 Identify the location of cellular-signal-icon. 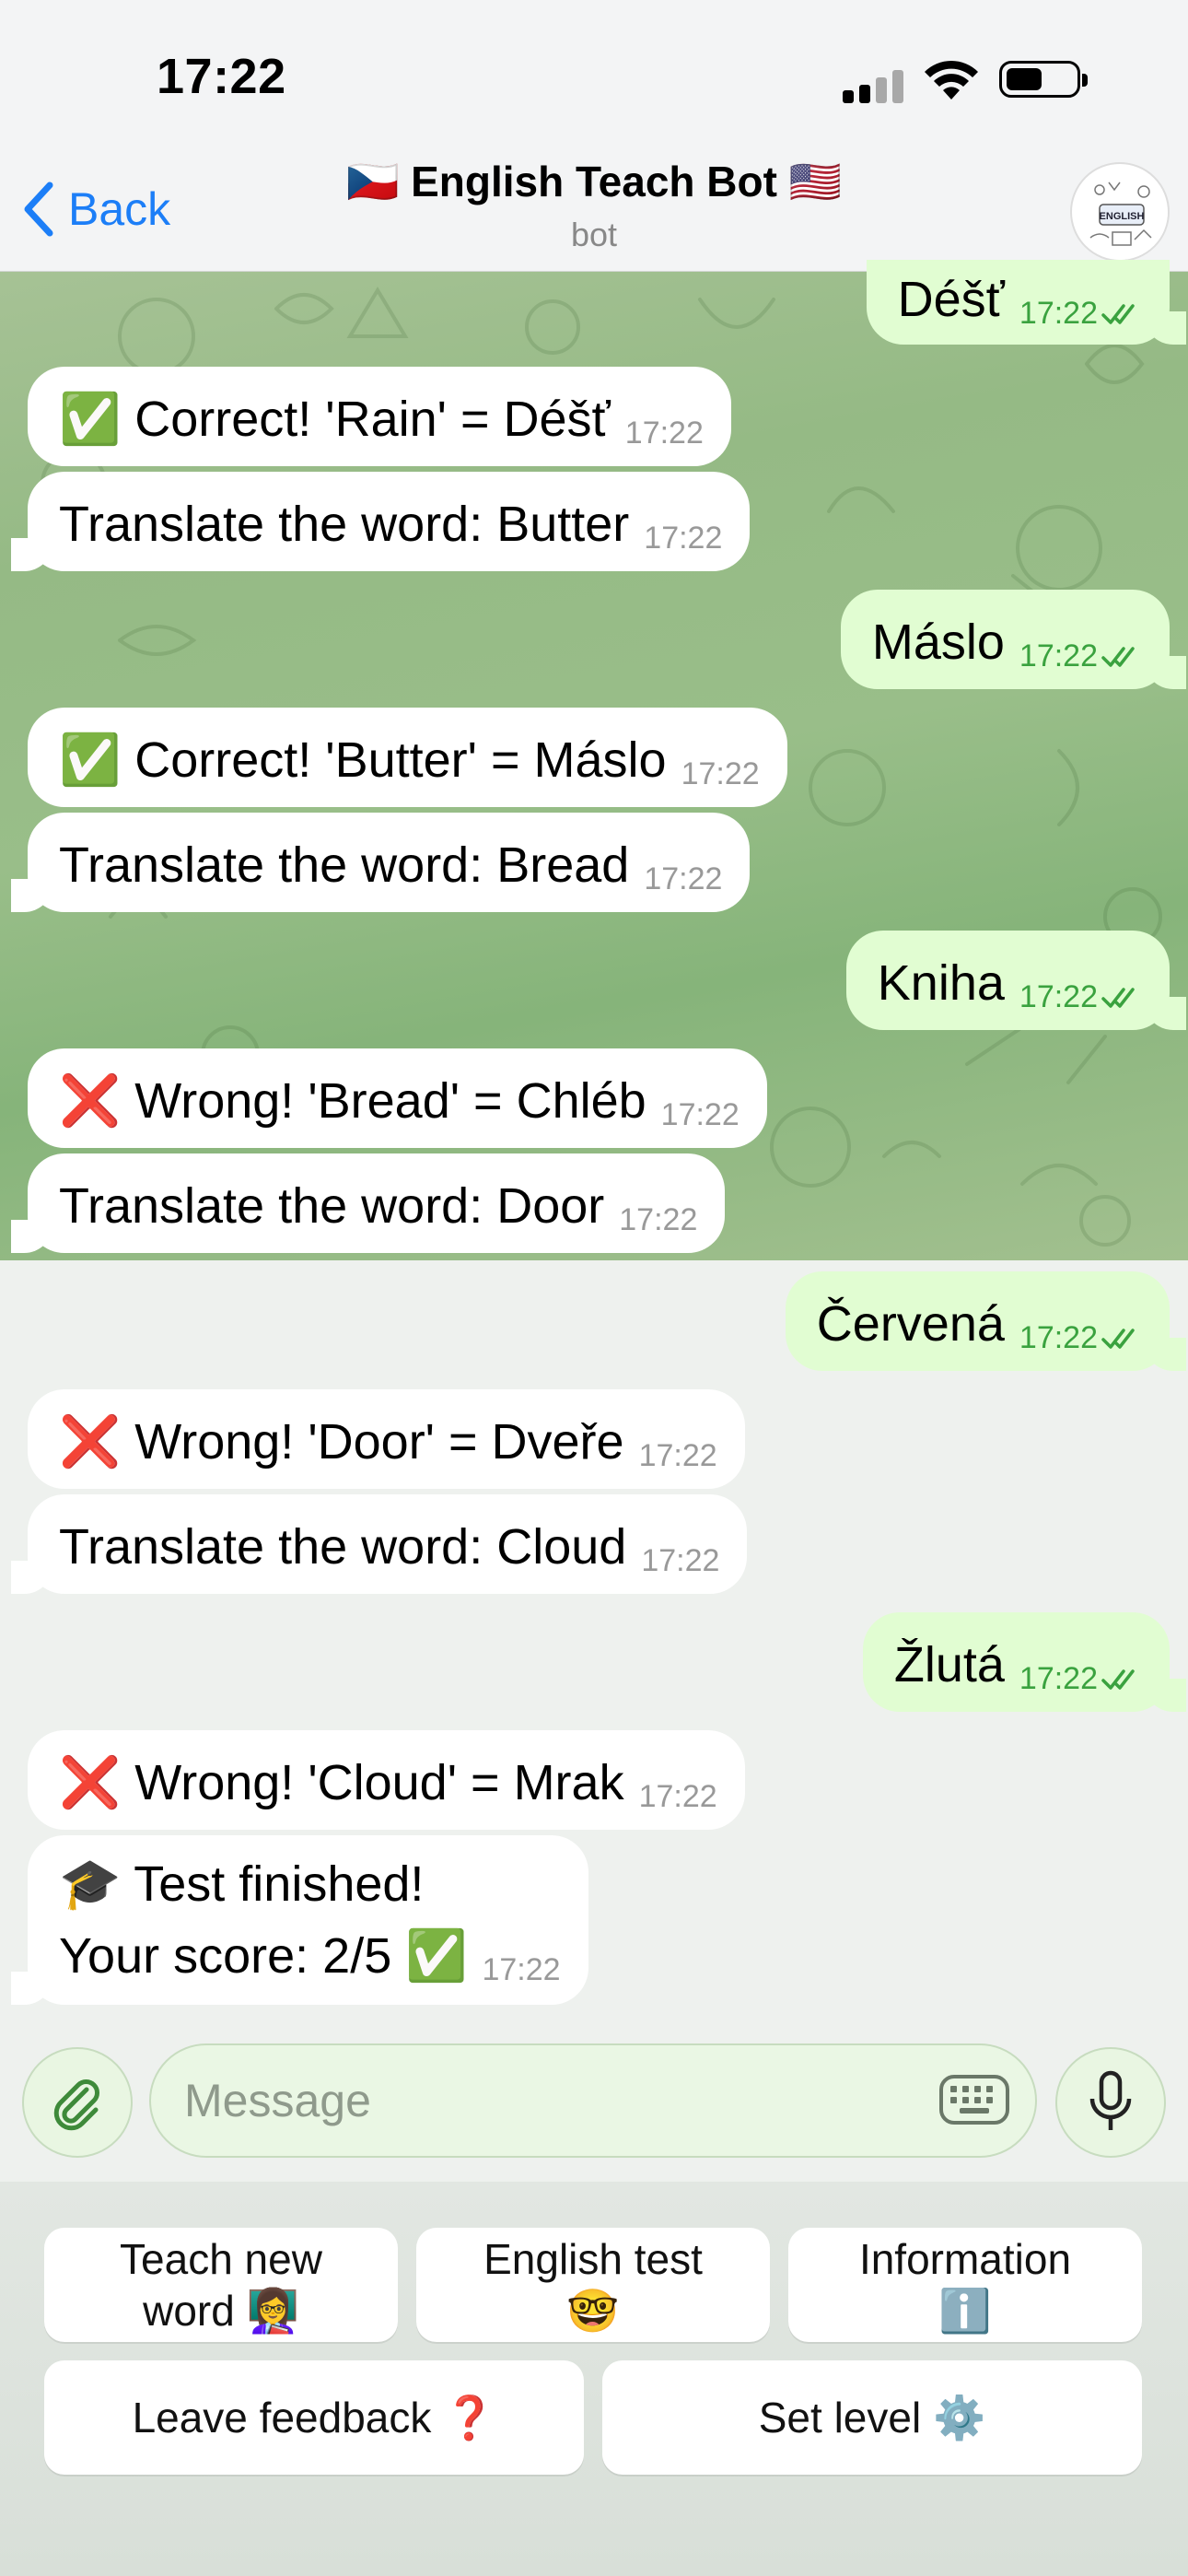
(875, 84).